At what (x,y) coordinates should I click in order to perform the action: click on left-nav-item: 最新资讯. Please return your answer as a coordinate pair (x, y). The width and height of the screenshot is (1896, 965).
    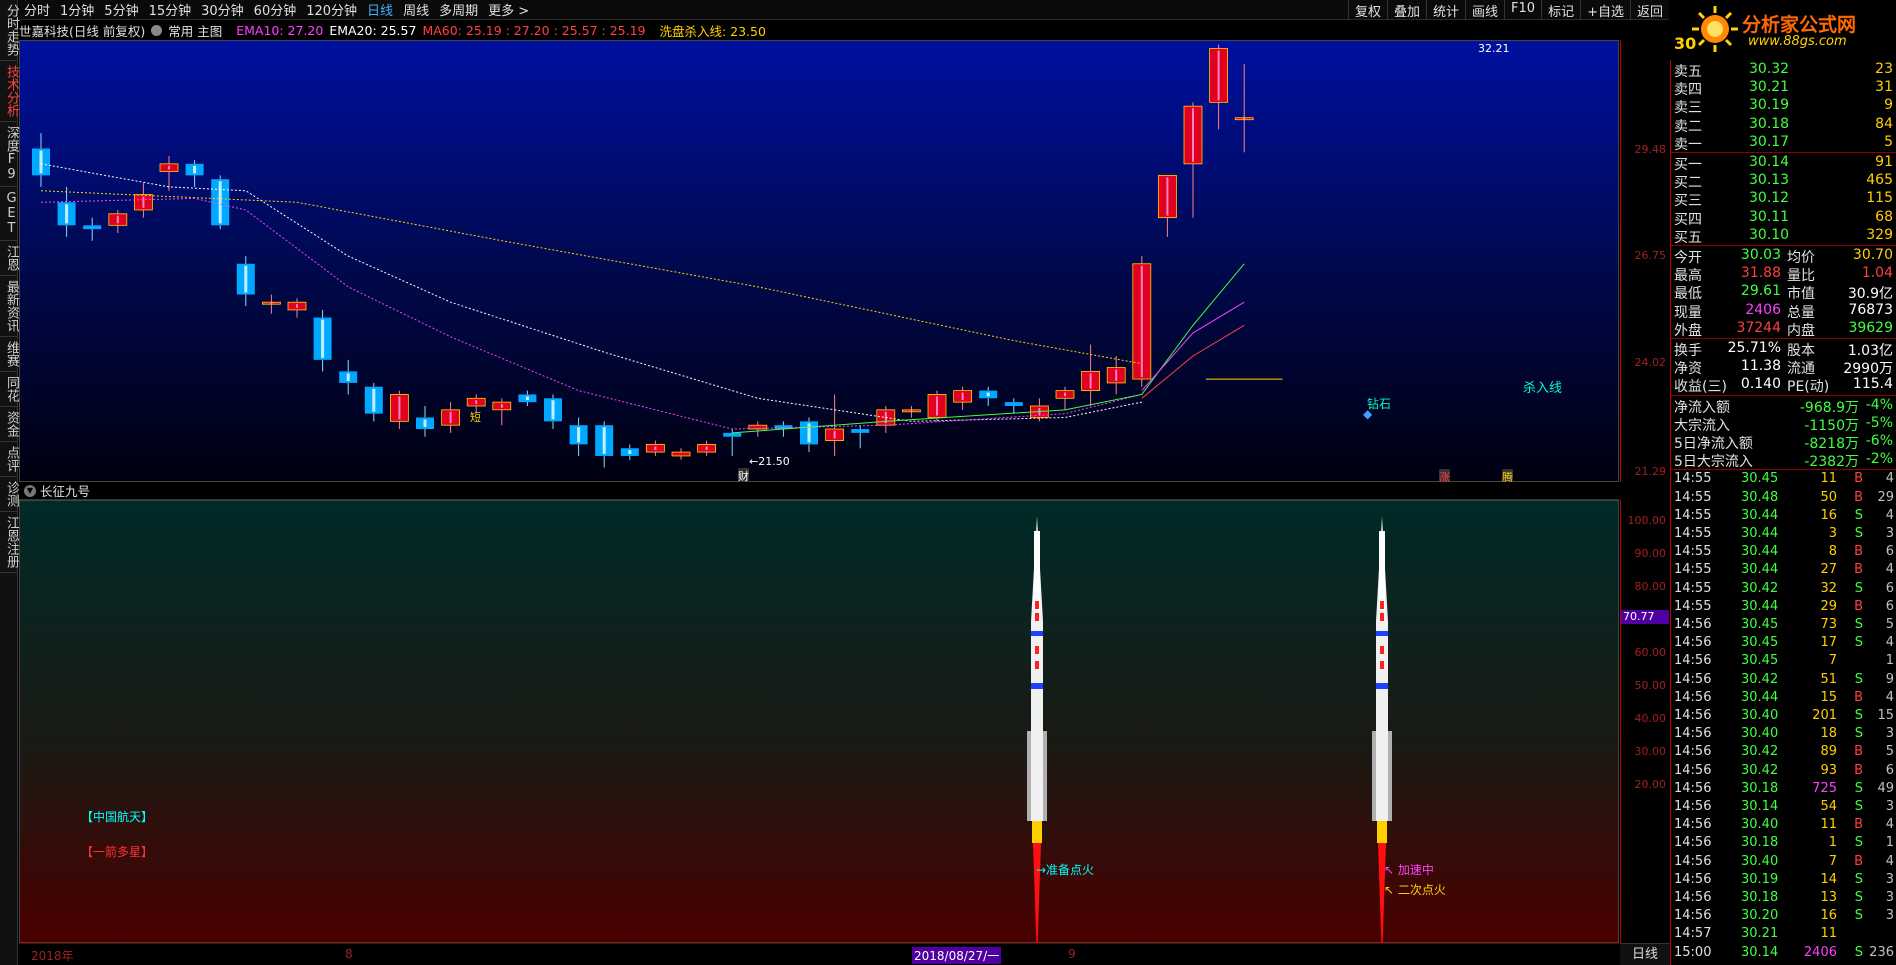
    Looking at the image, I should click on (9, 306).